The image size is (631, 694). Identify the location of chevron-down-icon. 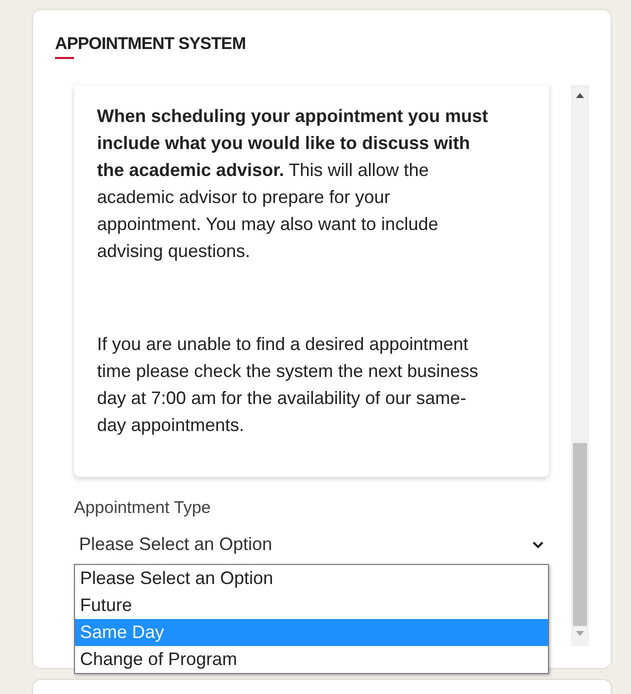
(538, 544).